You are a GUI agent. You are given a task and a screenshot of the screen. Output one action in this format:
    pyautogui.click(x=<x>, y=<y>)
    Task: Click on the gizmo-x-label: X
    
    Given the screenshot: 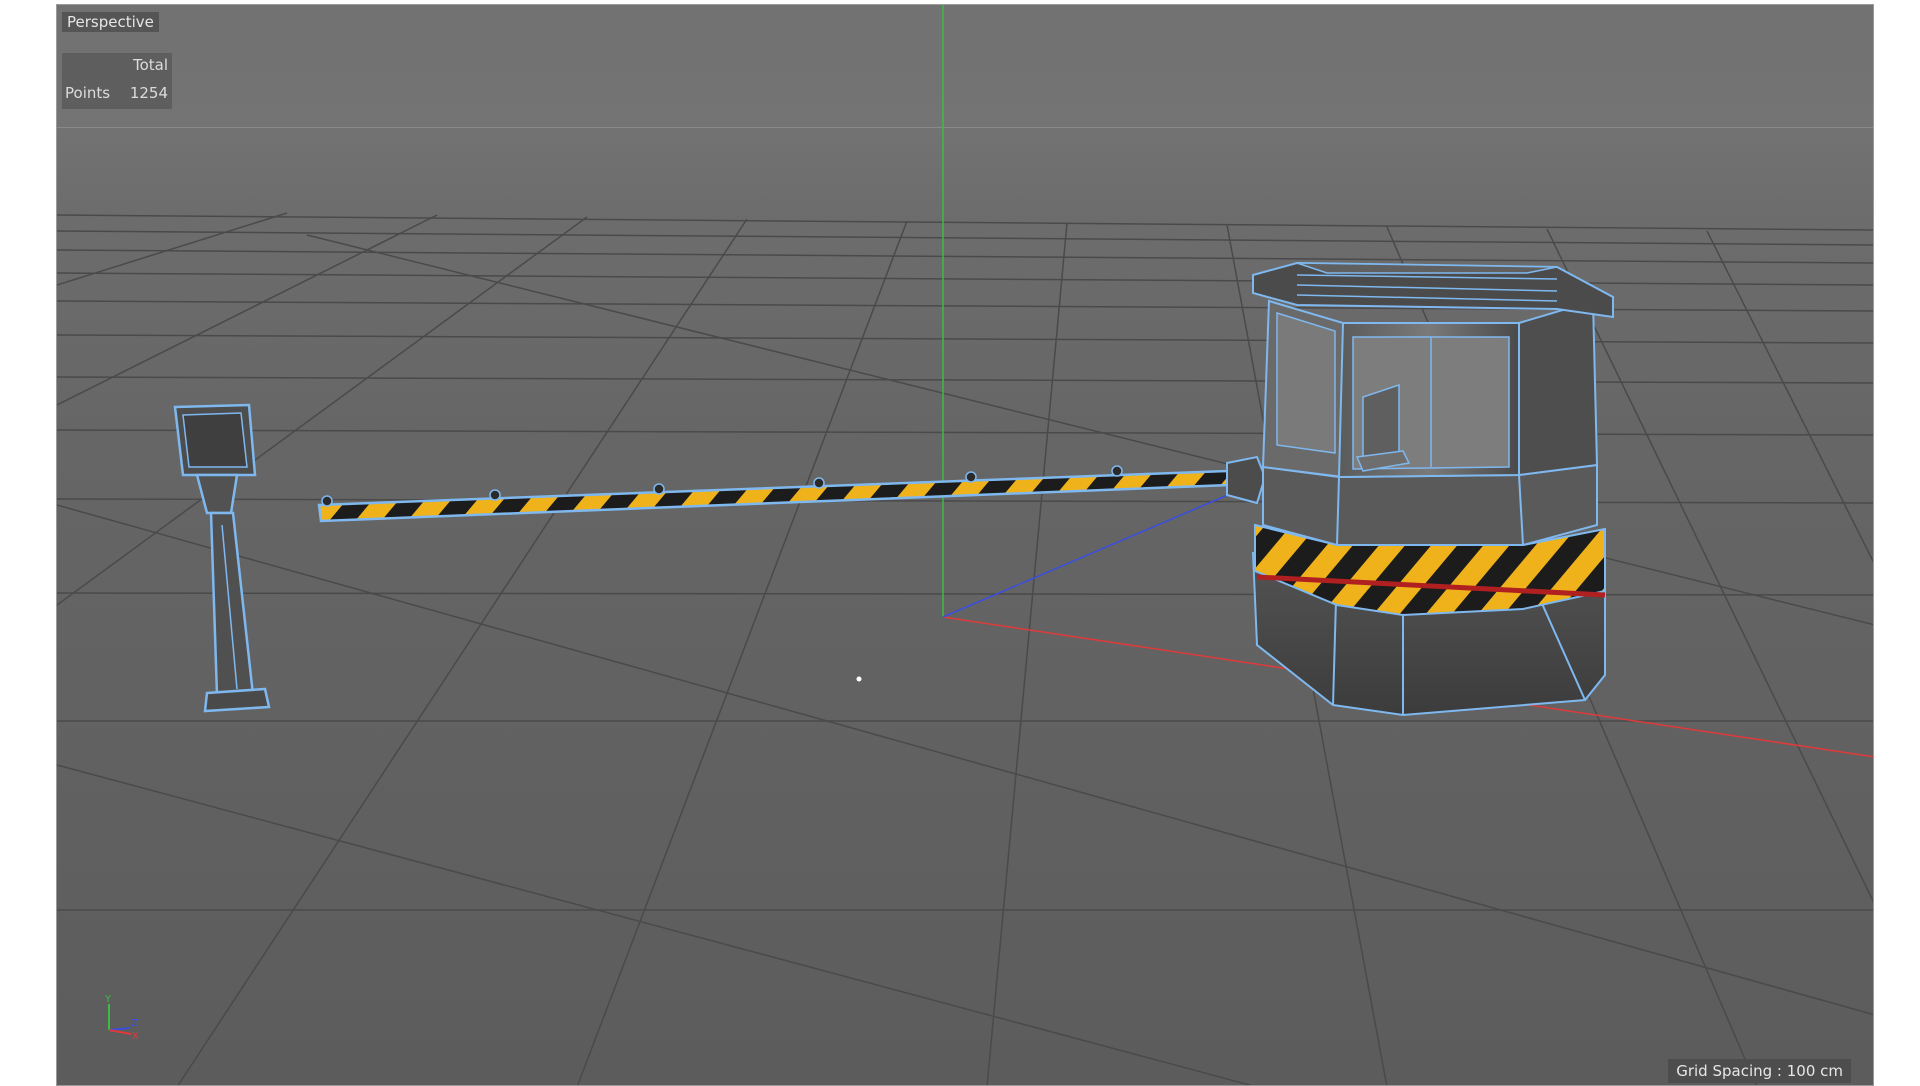 What is the action you would take?
    pyautogui.click(x=135, y=1035)
    